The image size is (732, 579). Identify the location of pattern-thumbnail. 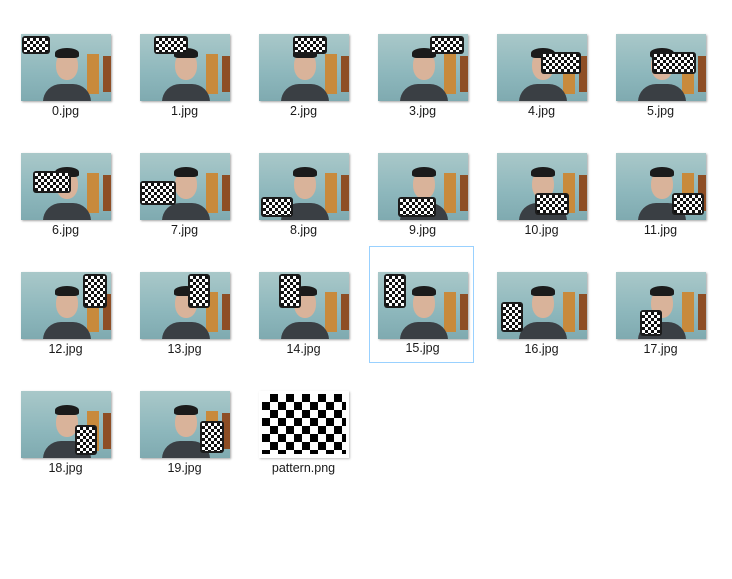
(304, 424).